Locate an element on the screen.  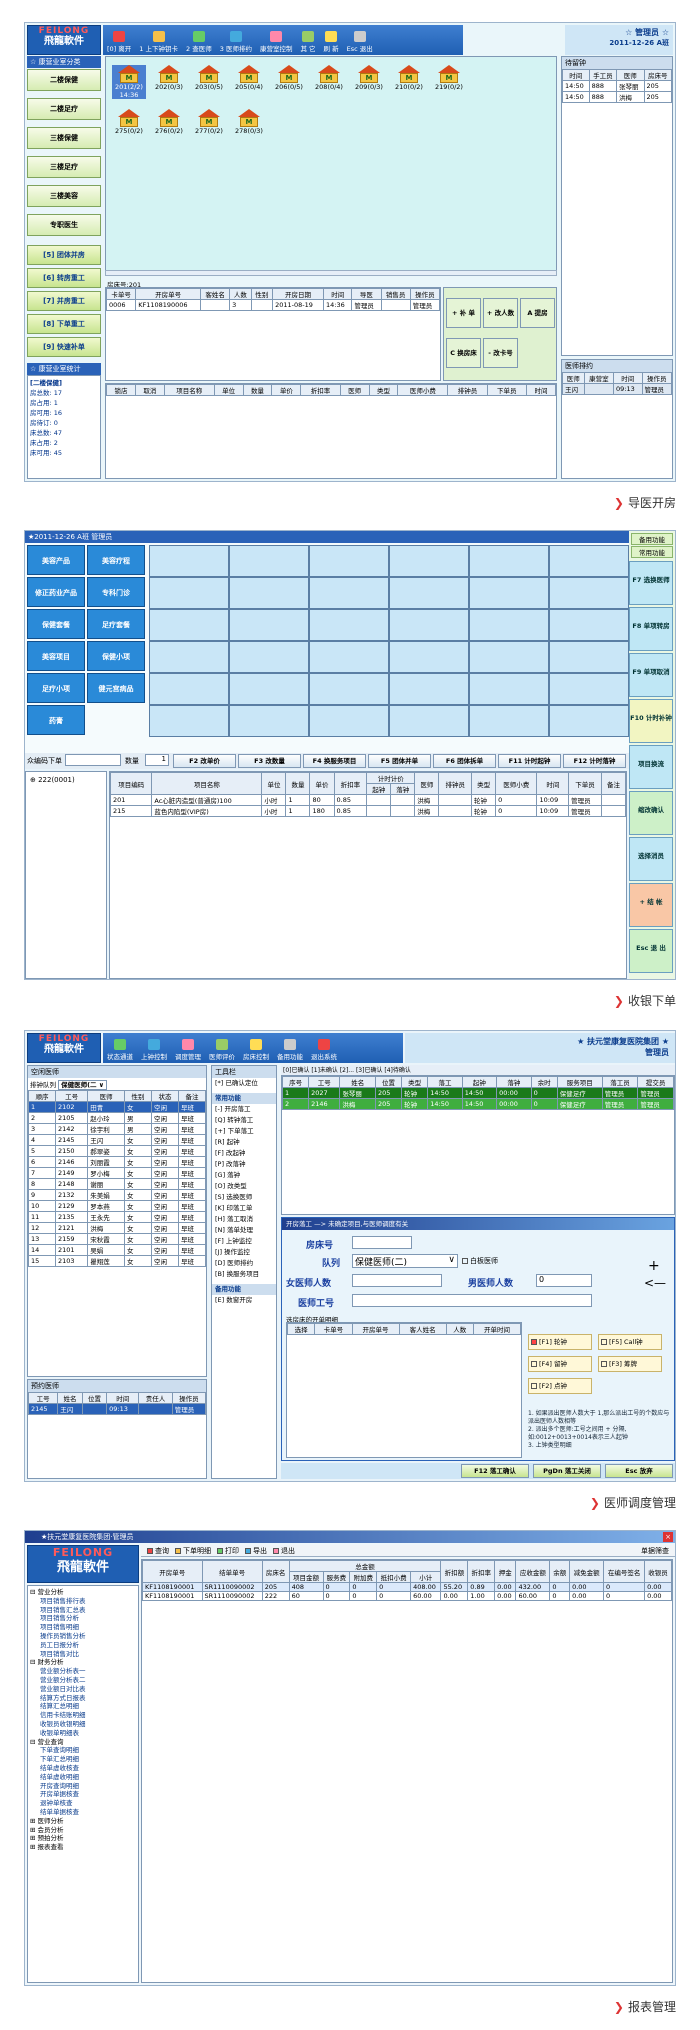
tree-leaf: 营业额分析表二 is located at coordinates (83, 1680).